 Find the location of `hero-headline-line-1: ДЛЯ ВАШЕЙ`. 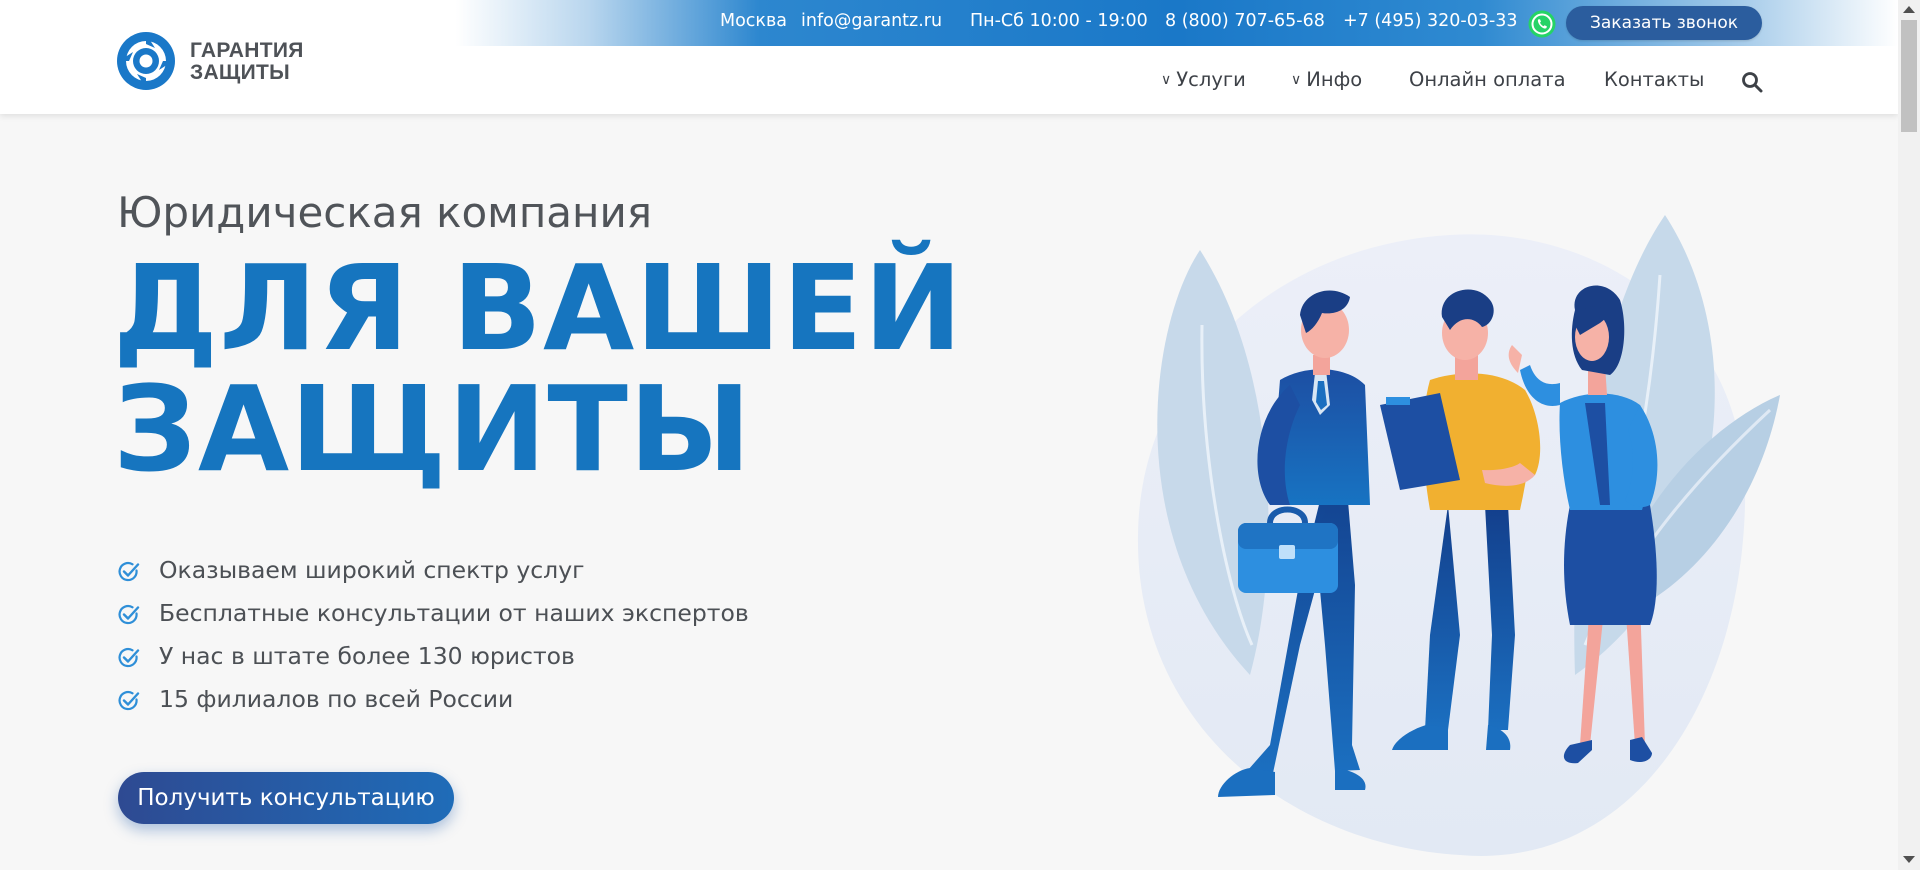

hero-headline-line-1: ДЛЯ ВАШЕЙ is located at coordinates (538, 308).